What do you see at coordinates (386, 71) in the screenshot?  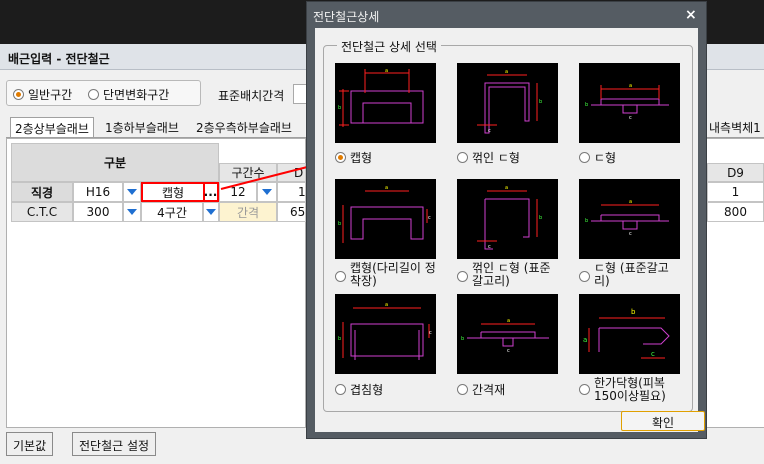 I see `dim-a: a` at bounding box center [386, 71].